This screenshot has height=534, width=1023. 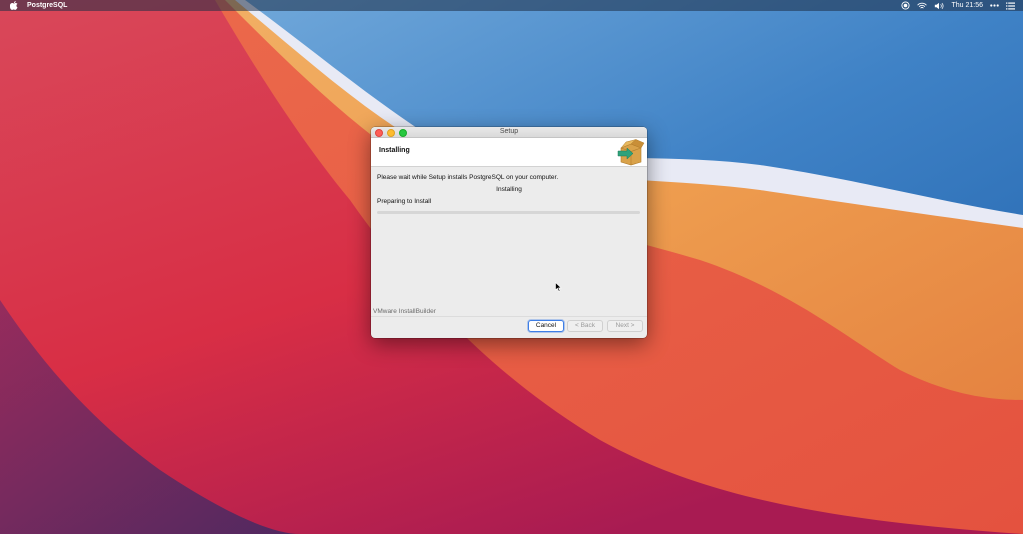 What do you see at coordinates (625, 326) in the screenshot?
I see `next-button: Next >` at bounding box center [625, 326].